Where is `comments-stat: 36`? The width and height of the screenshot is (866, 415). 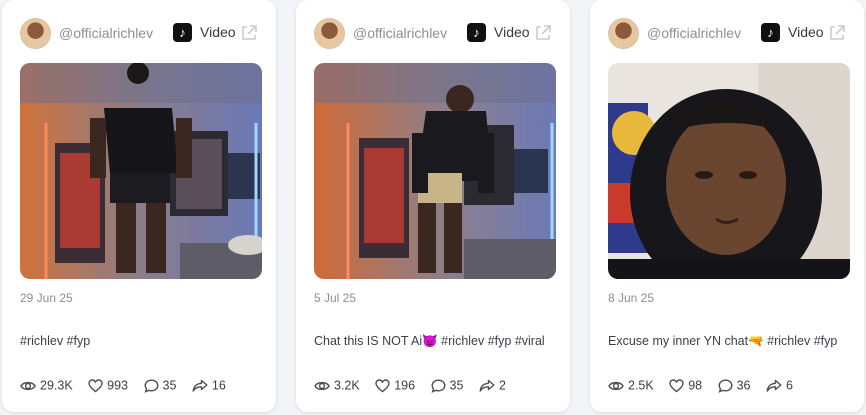 comments-stat: 36 is located at coordinates (734, 385).